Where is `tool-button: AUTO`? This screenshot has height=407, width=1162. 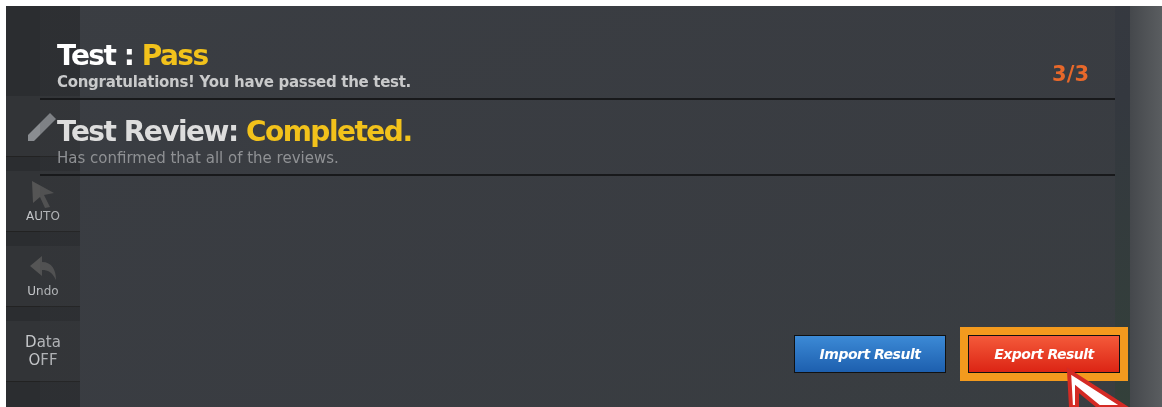
tool-button: AUTO is located at coordinates (43, 201).